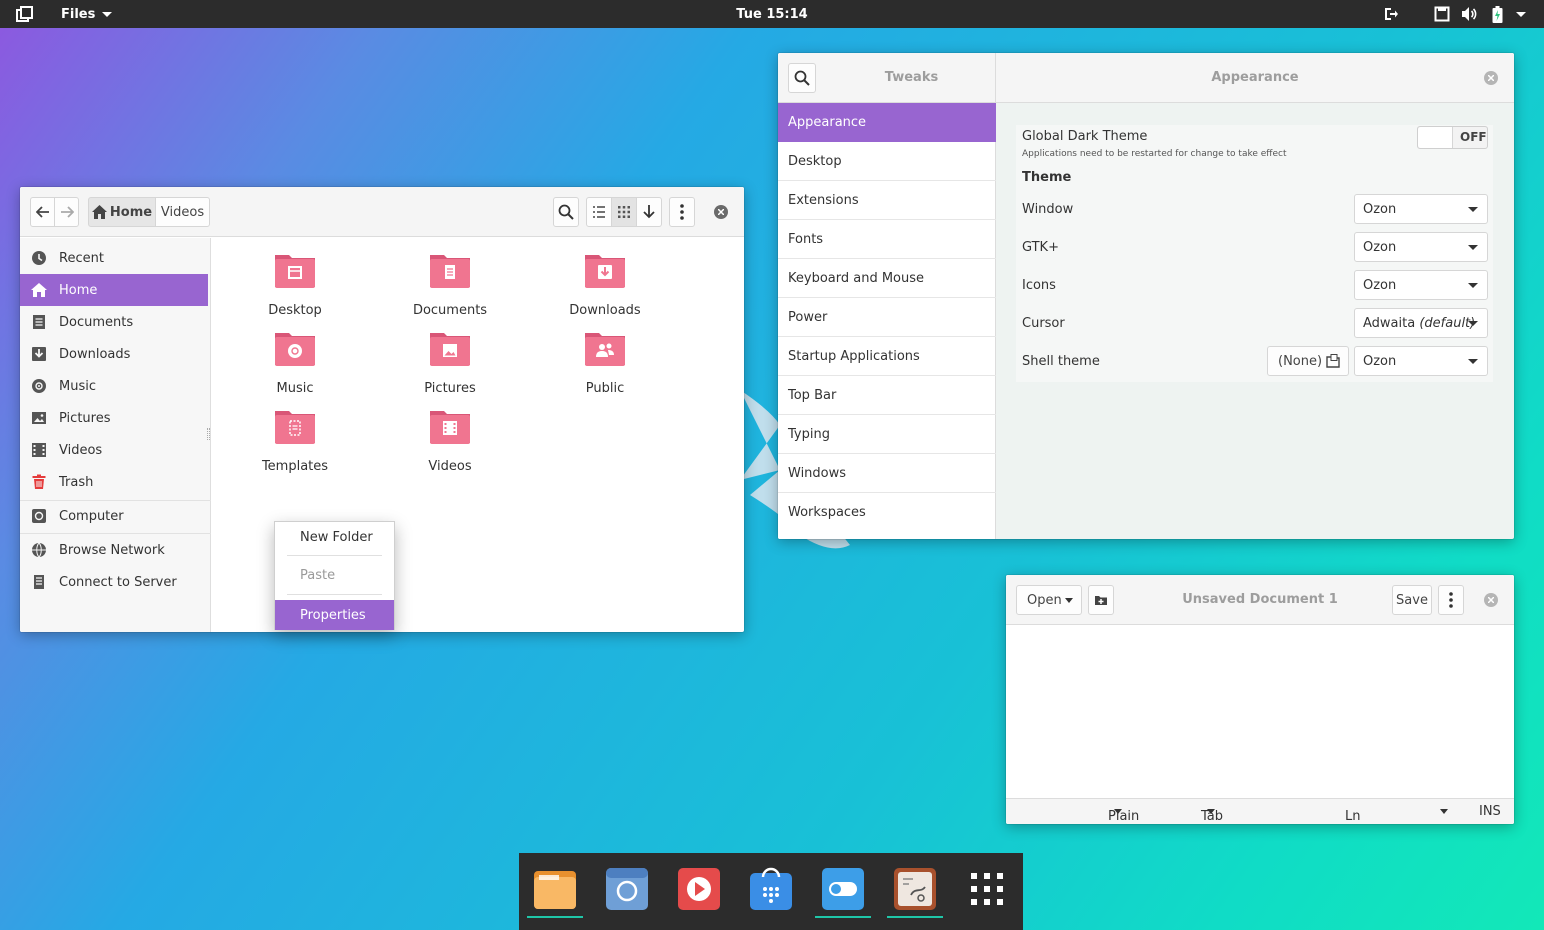 The height and width of the screenshot is (930, 1544). I want to click on forward-button, so click(66, 212).